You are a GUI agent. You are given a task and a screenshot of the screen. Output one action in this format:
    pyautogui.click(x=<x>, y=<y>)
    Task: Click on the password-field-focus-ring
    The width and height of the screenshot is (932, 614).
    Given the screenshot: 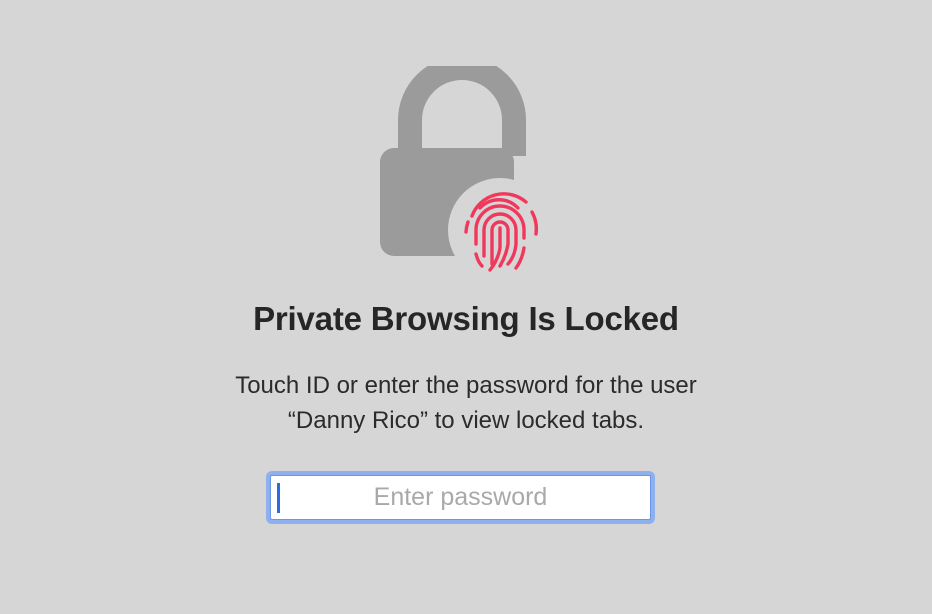 What is the action you would take?
    pyautogui.click(x=460, y=497)
    